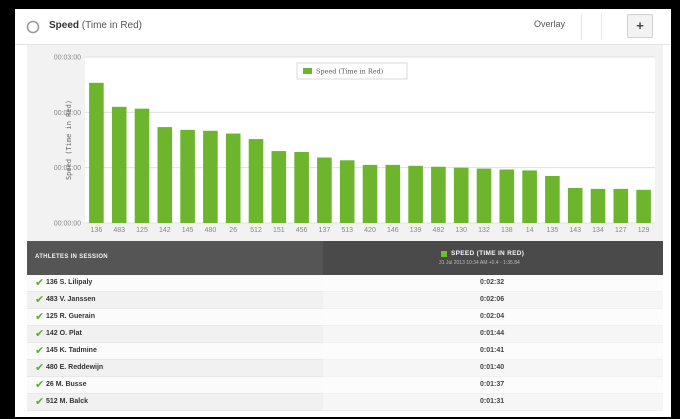 The image size is (680, 419). What do you see at coordinates (345, 351) in the screenshot?
I see `table-row: ✔ 145 K. Tadmine 0:01:41` at bounding box center [345, 351].